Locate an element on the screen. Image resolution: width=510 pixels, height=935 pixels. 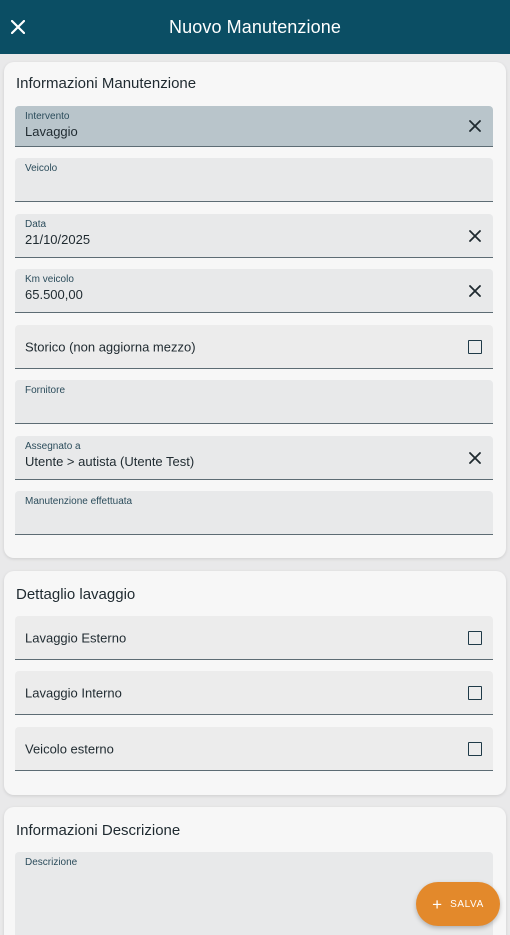
intervento-field: Intervento Lavaggio is located at coordinates (254, 126).